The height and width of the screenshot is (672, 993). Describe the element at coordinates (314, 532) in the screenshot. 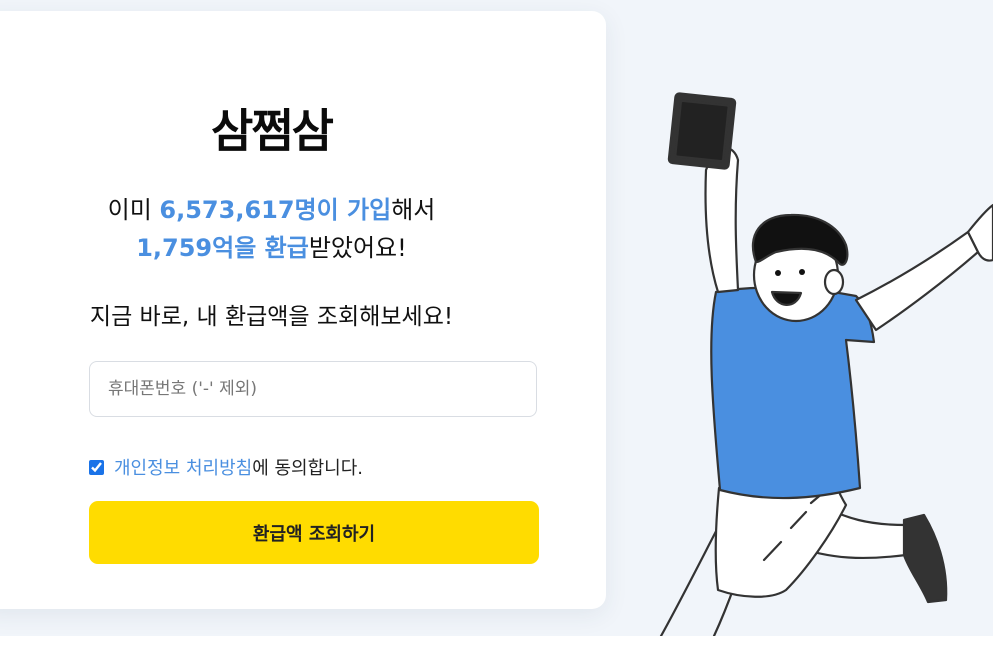

I see `check-refund-button: 환급액 조회하기` at that location.